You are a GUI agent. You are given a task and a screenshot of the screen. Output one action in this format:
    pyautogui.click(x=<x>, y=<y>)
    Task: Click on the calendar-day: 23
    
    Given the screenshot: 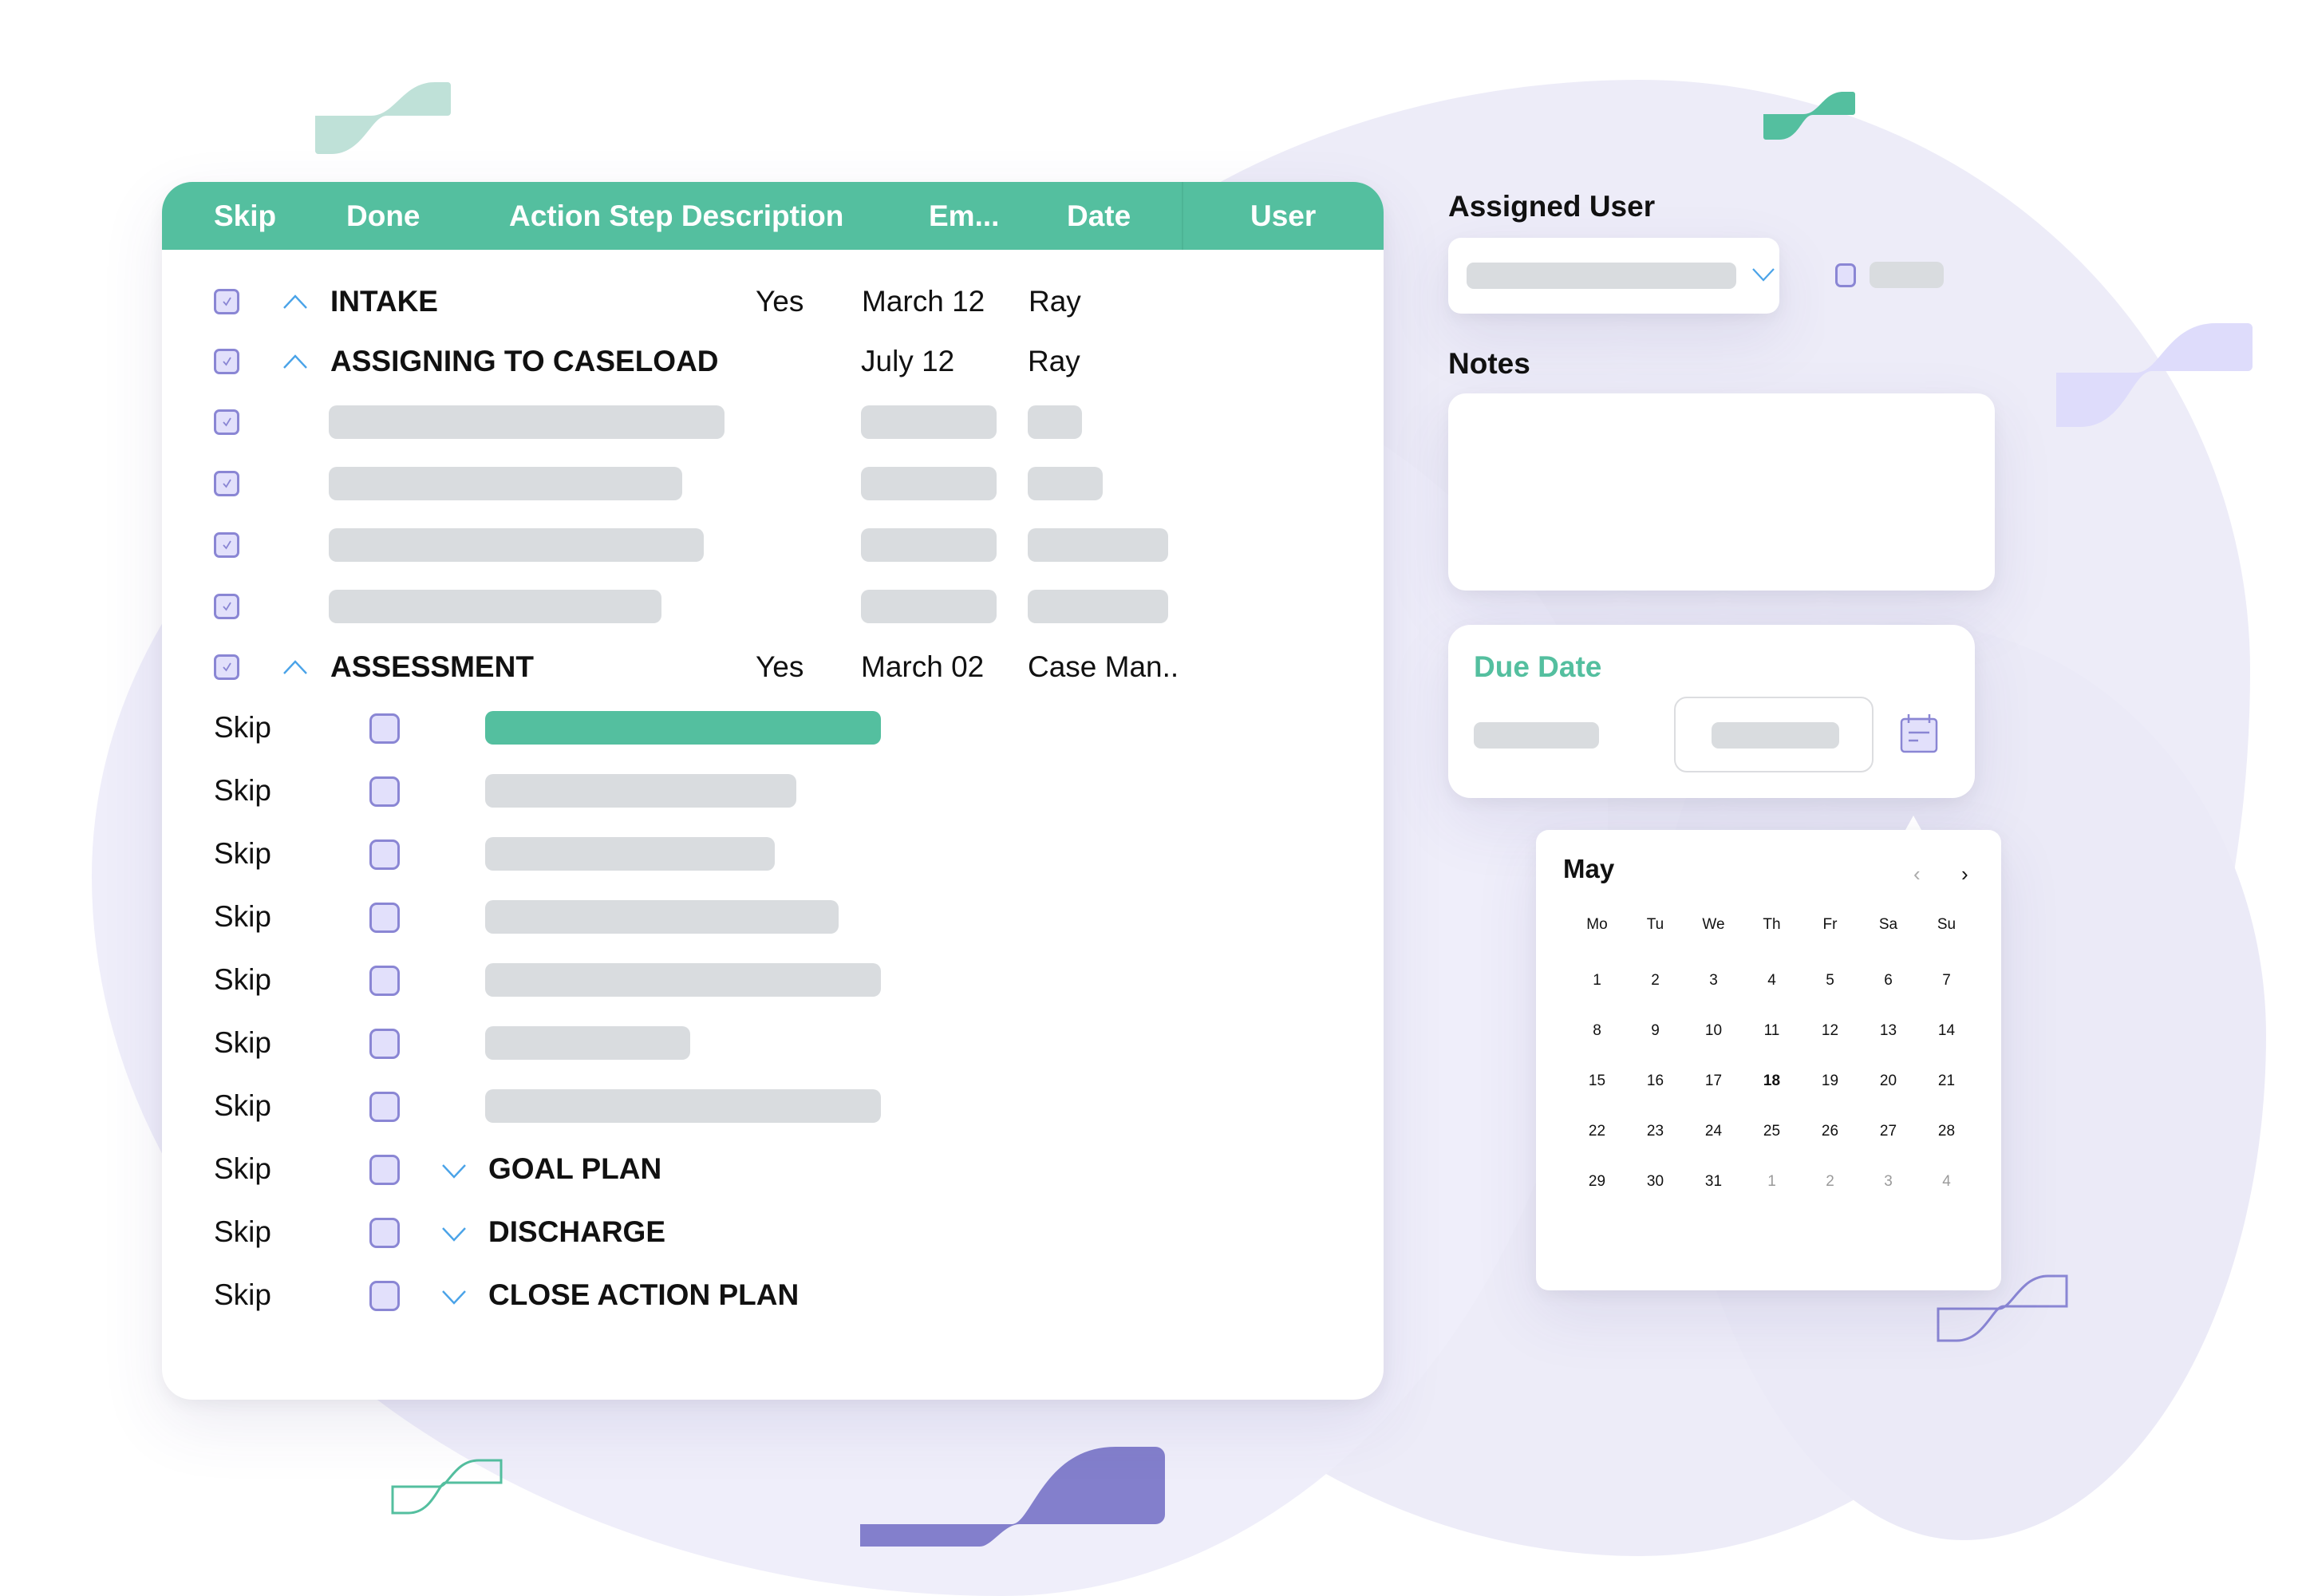 What is the action you would take?
    pyautogui.click(x=1655, y=1131)
    